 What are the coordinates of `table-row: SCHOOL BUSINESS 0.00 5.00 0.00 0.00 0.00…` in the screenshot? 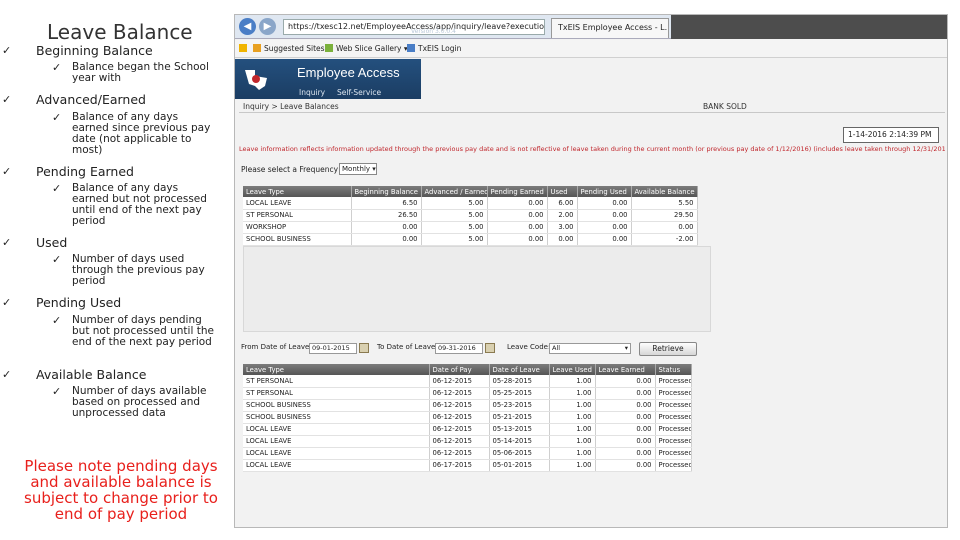 It's located at (470, 239).